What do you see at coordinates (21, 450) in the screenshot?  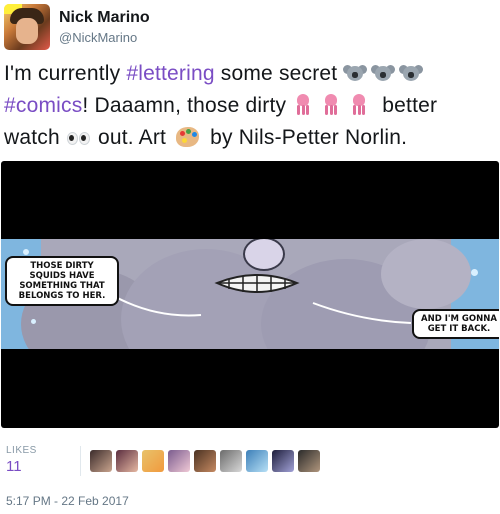 I see `likes-label: LIKES` at bounding box center [21, 450].